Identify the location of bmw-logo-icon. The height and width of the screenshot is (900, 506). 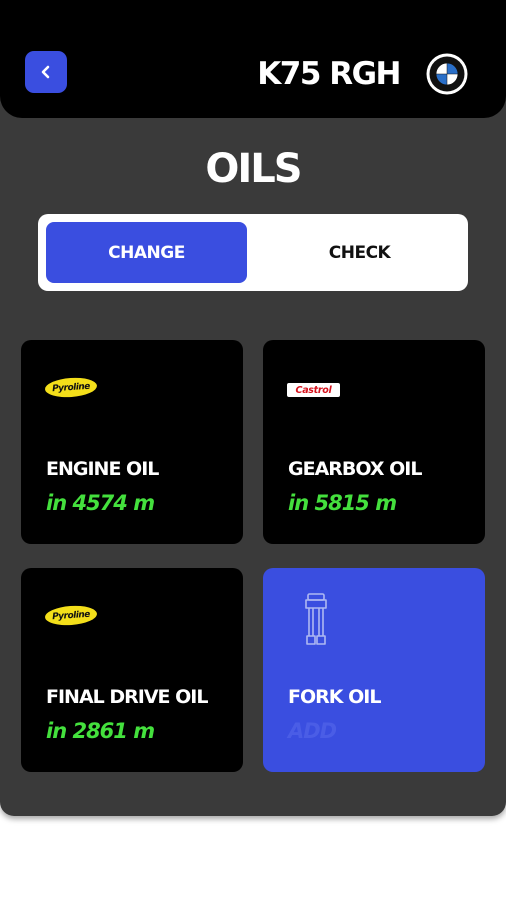
(447, 74).